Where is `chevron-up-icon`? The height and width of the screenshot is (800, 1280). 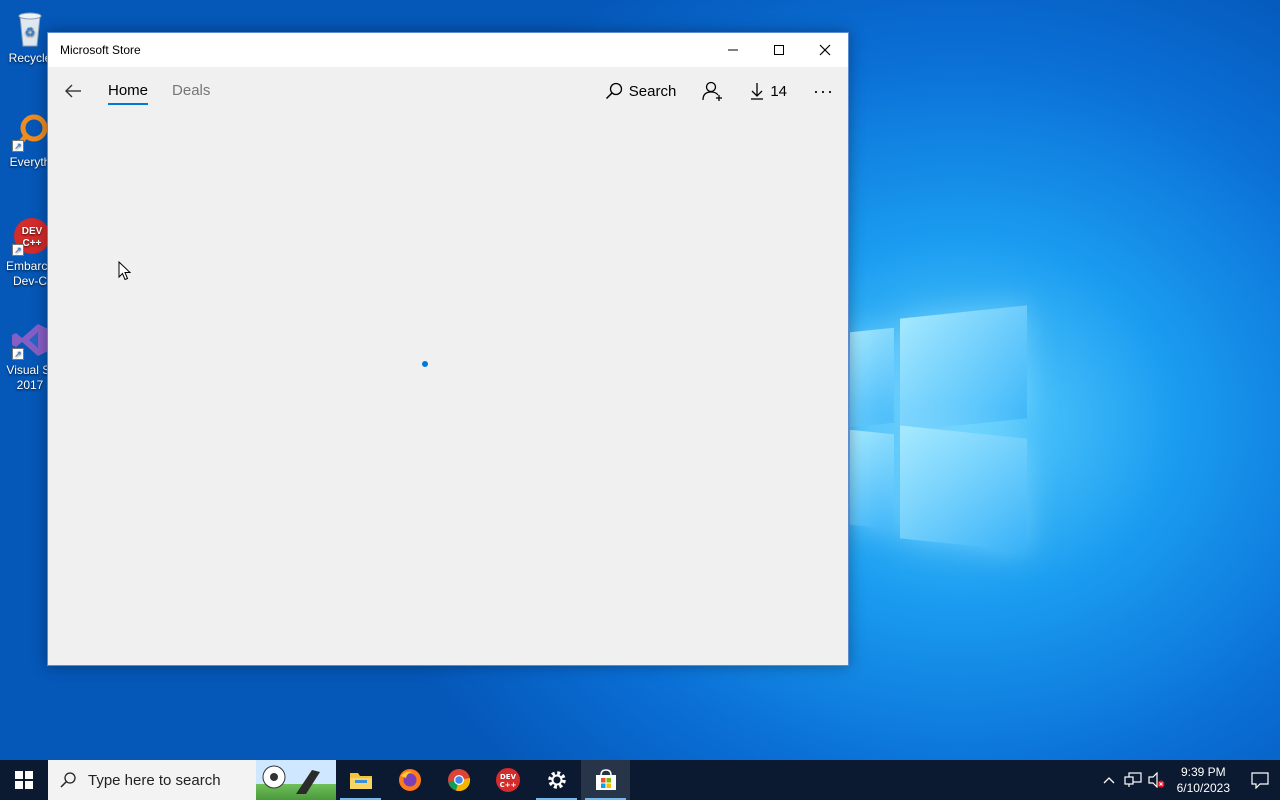
chevron-up-icon is located at coordinates (1109, 780).